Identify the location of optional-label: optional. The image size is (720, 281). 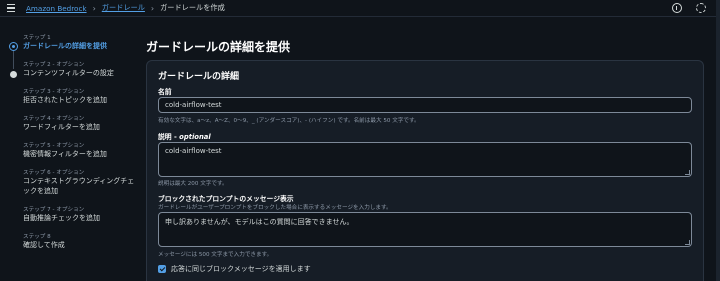
(195, 137).